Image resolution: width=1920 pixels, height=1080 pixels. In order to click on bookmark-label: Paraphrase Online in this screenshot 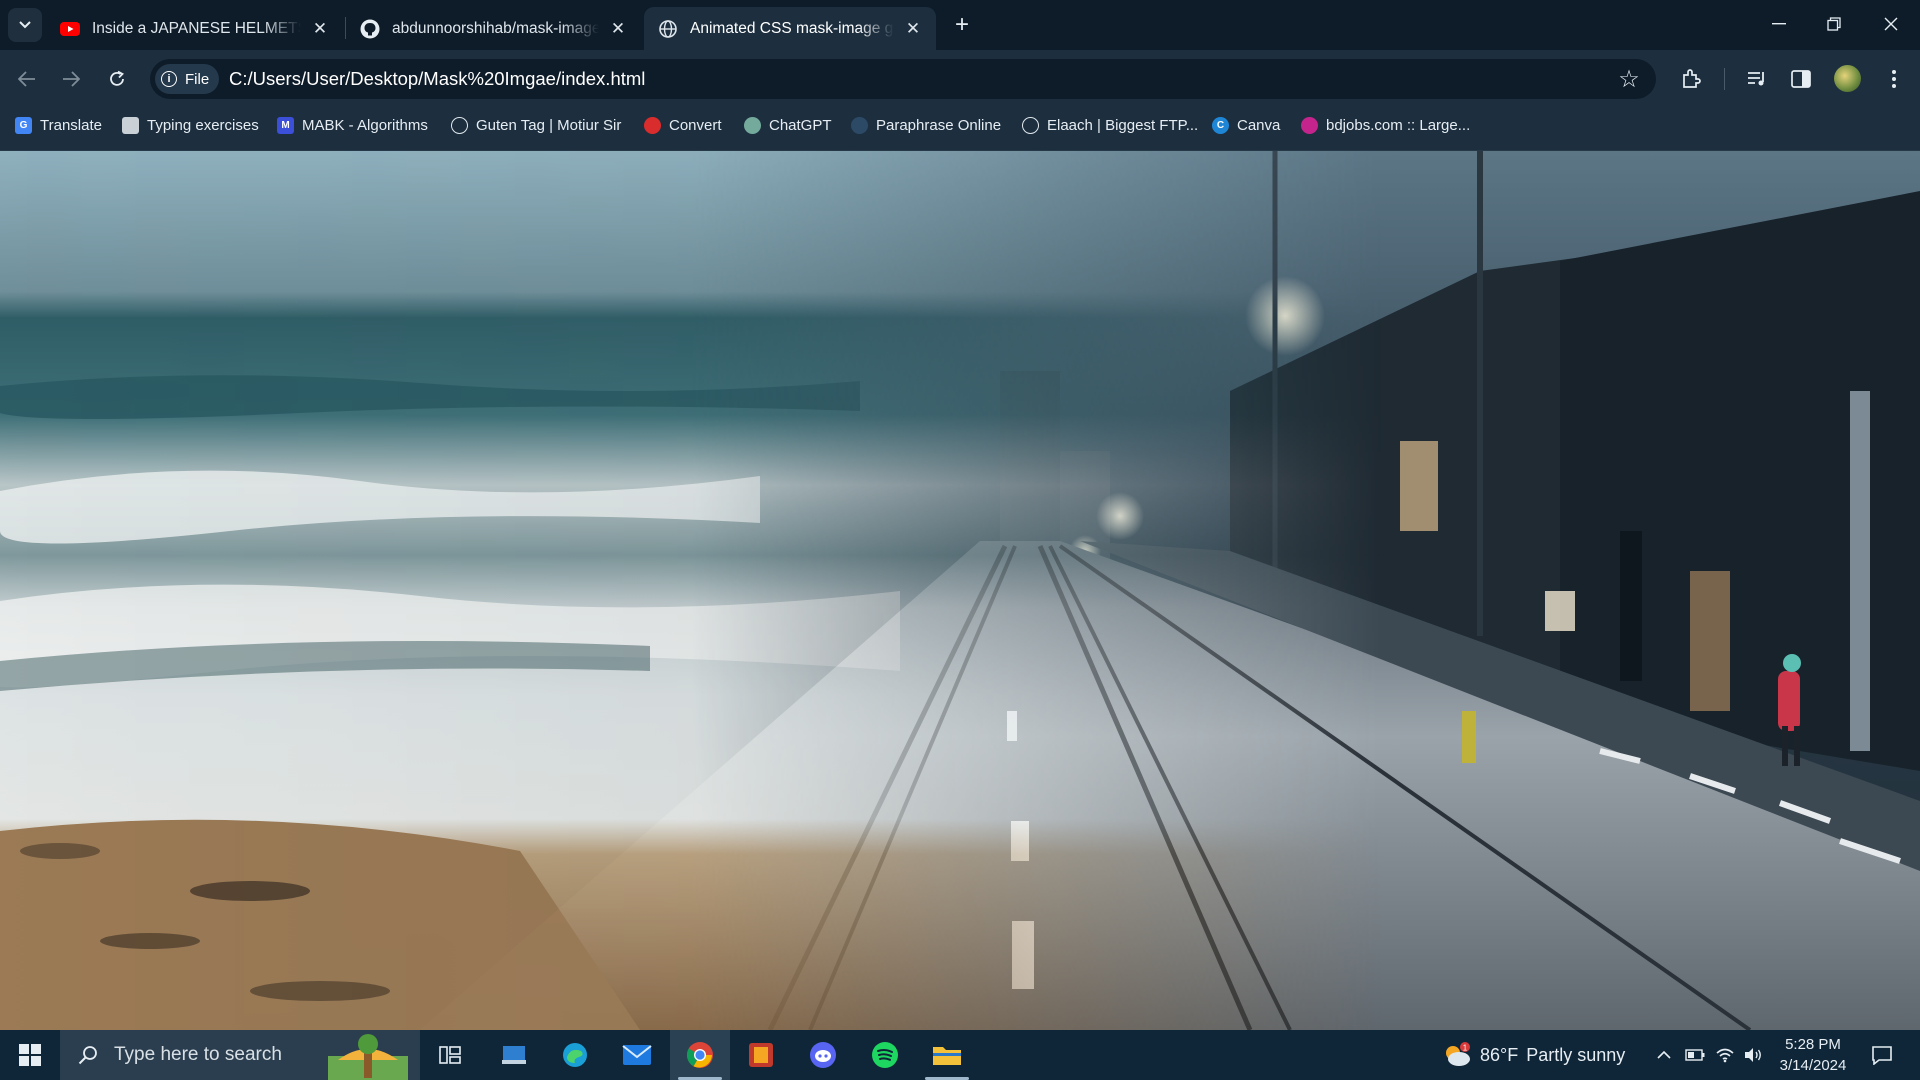, I will do `click(939, 125)`.